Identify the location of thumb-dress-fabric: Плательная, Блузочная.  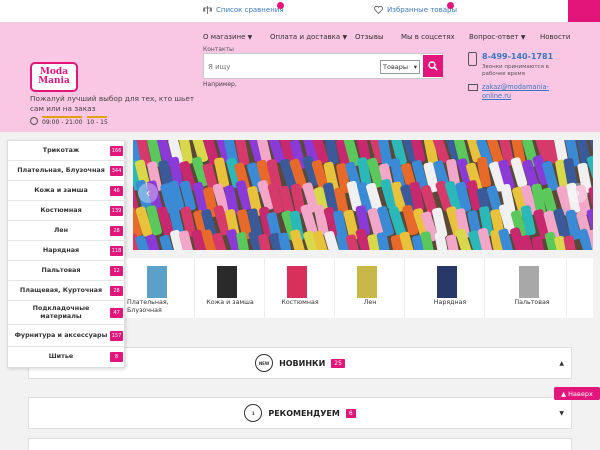
(160, 288).